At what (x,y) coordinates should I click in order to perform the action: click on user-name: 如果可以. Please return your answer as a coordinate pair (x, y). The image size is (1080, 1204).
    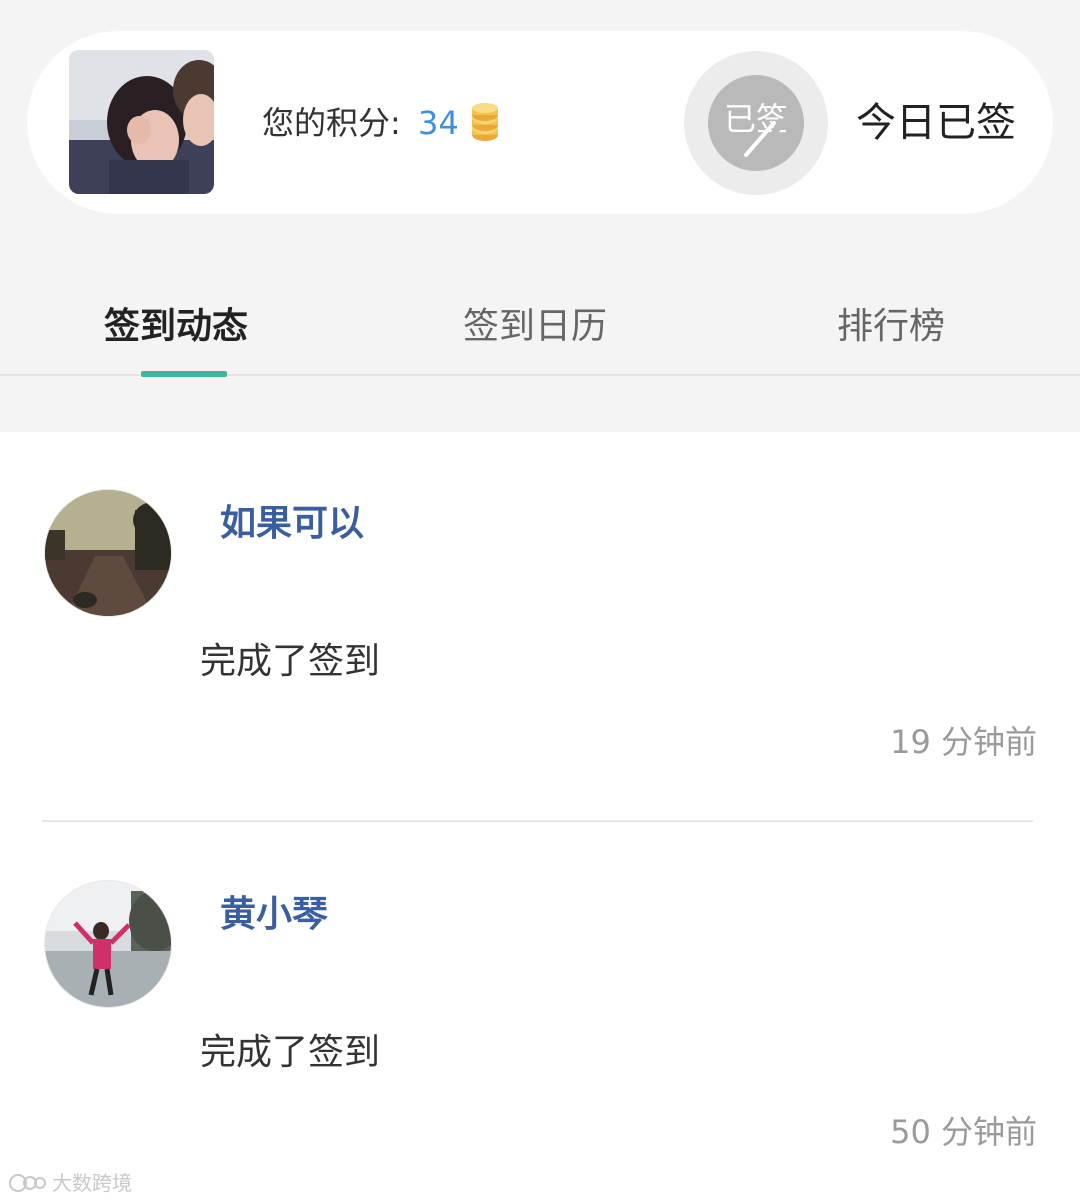
    Looking at the image, I should click on (292, 524).